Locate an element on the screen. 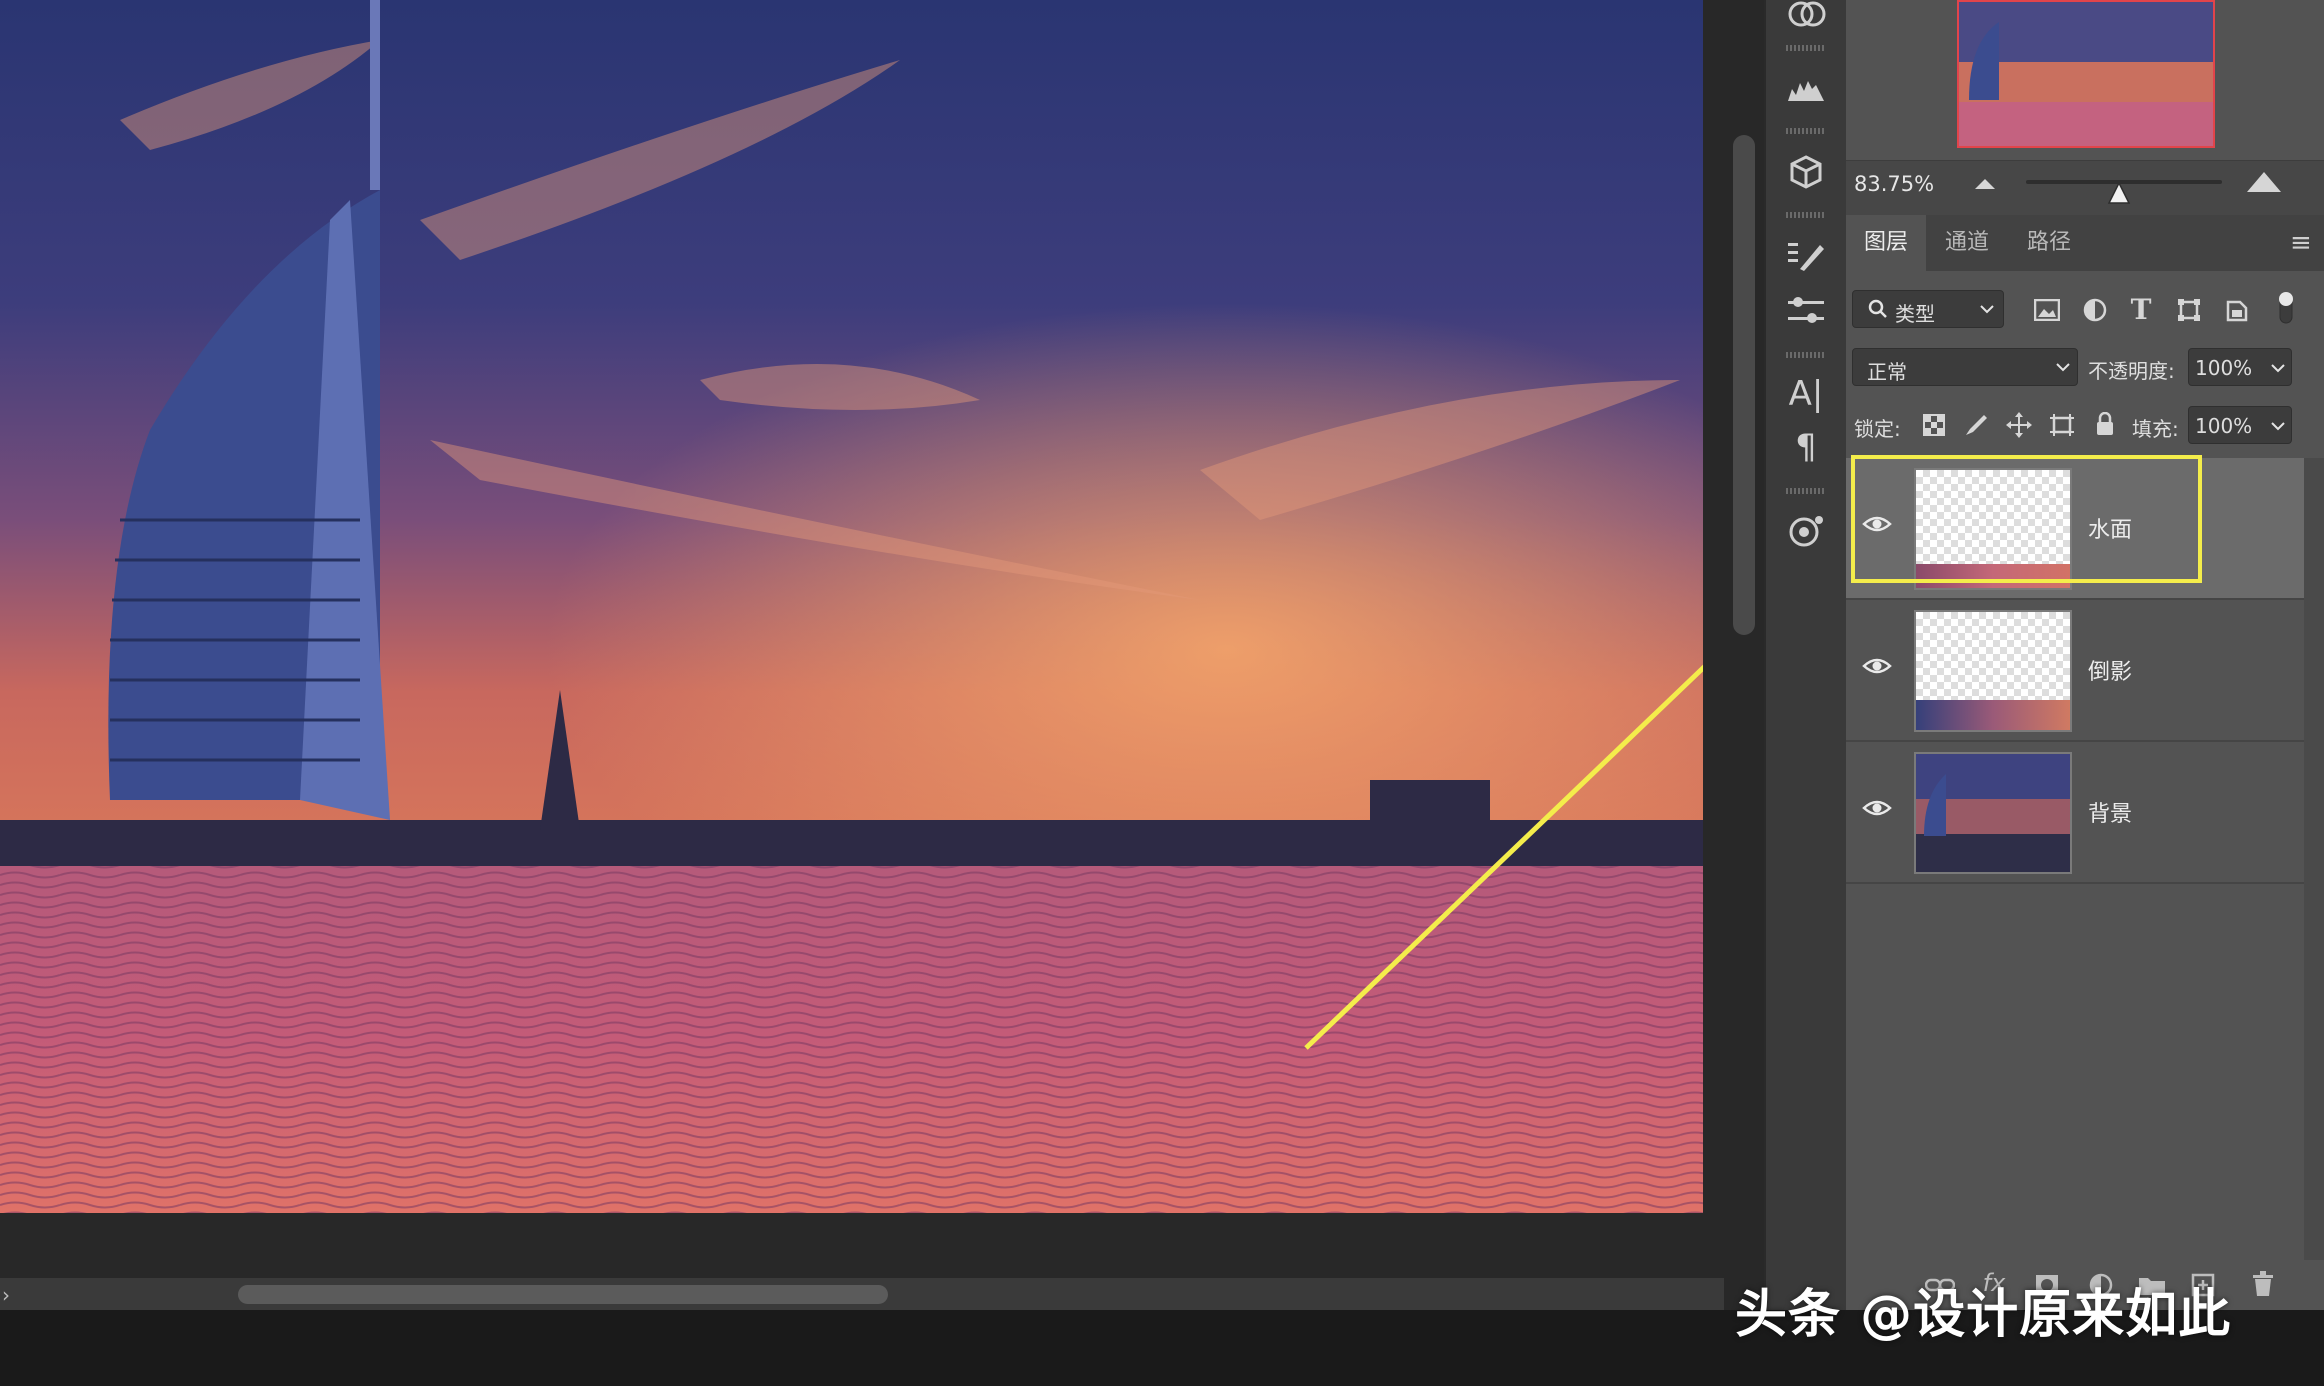 The image size is (2324, 1386). 3d-object-icon is located at coordinates (1806, 172).